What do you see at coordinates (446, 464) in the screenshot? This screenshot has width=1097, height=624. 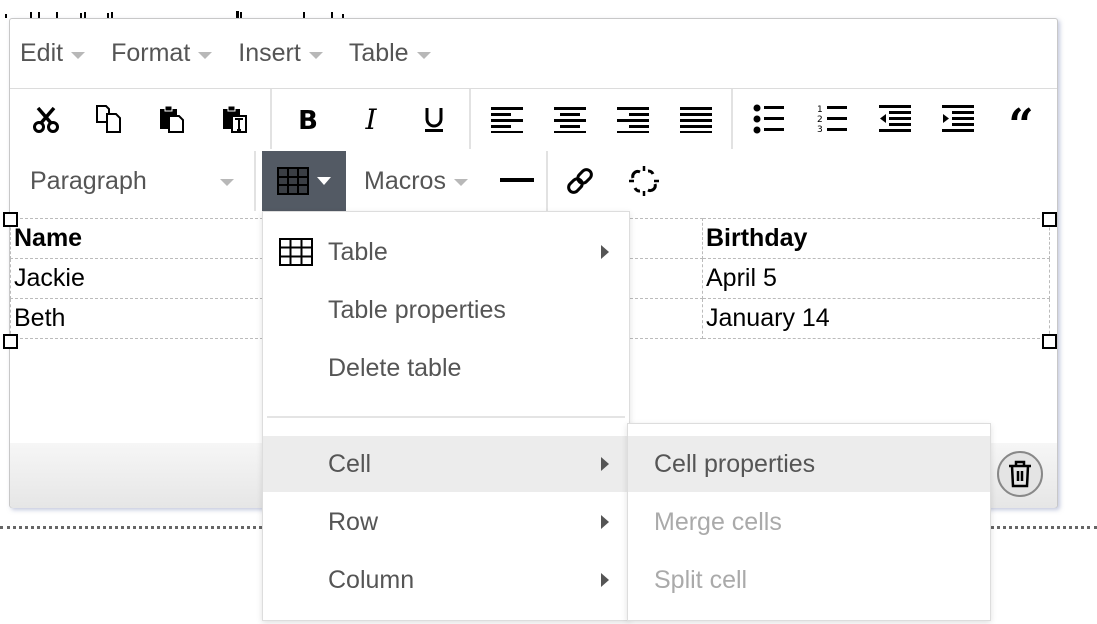 I see `menu-item-cell: Cell` at bounding box center [446, 464].